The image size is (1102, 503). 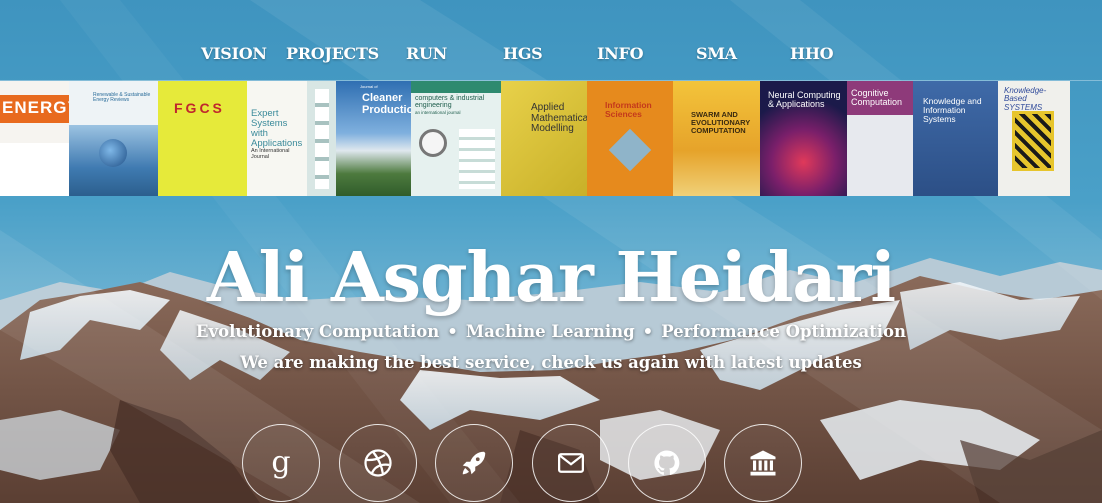 What do you see at coordinates (551, 278) in the screenshot?
I see `hero-title: Ali Asghar Heidari` at bounding box center [551, 278].